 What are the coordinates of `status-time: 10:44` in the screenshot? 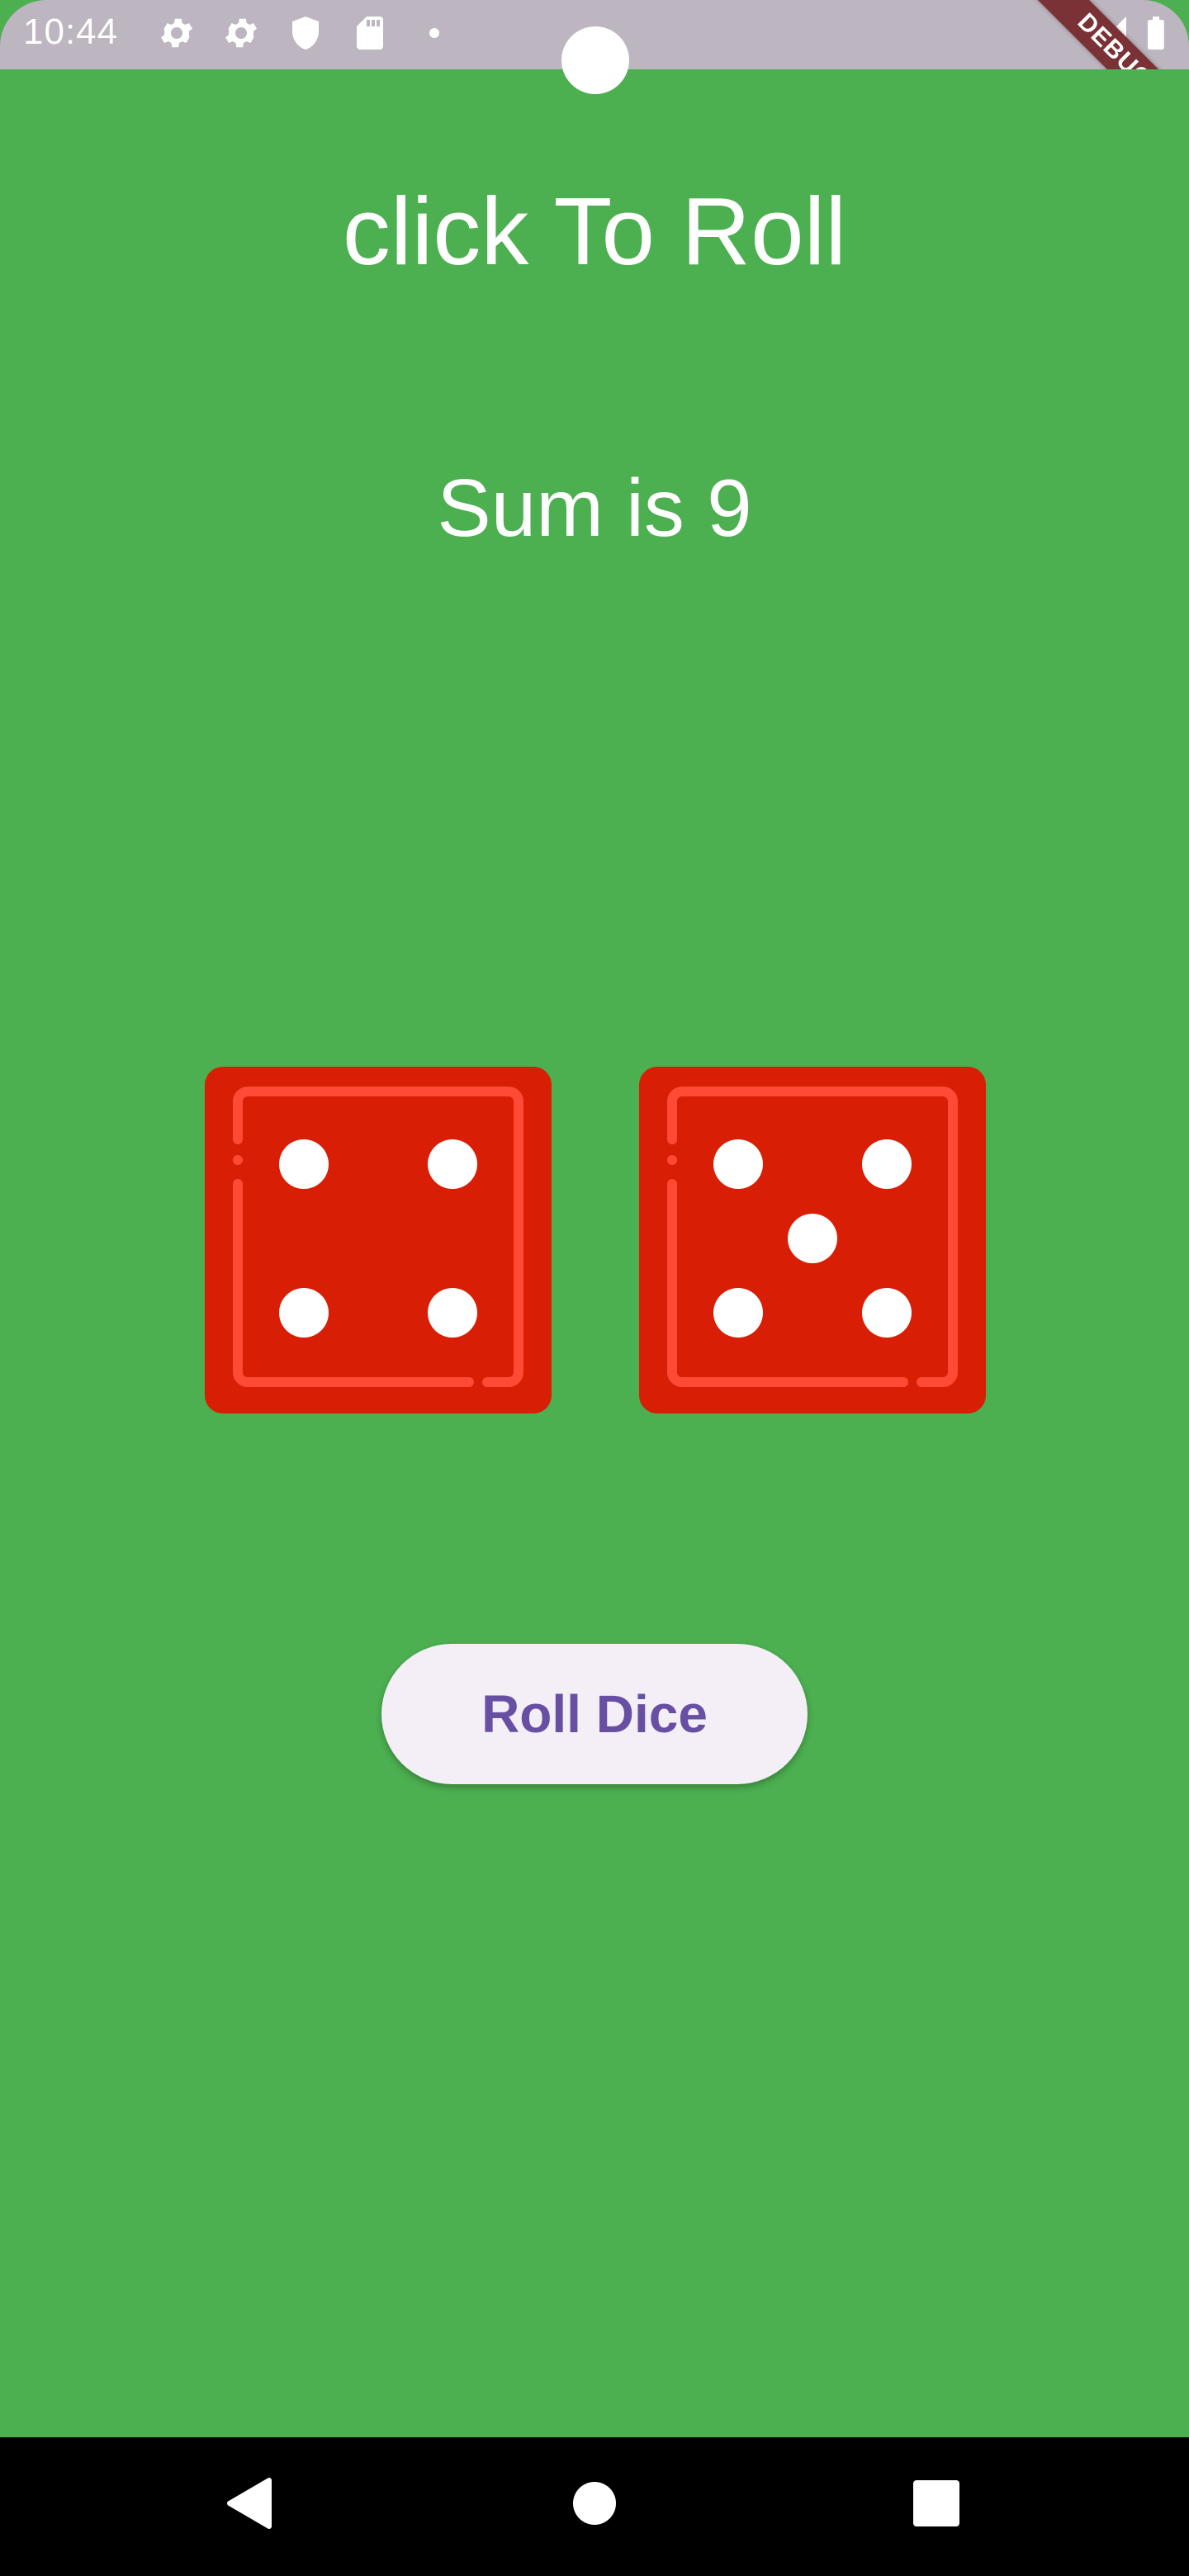 It's located at (71, 32).